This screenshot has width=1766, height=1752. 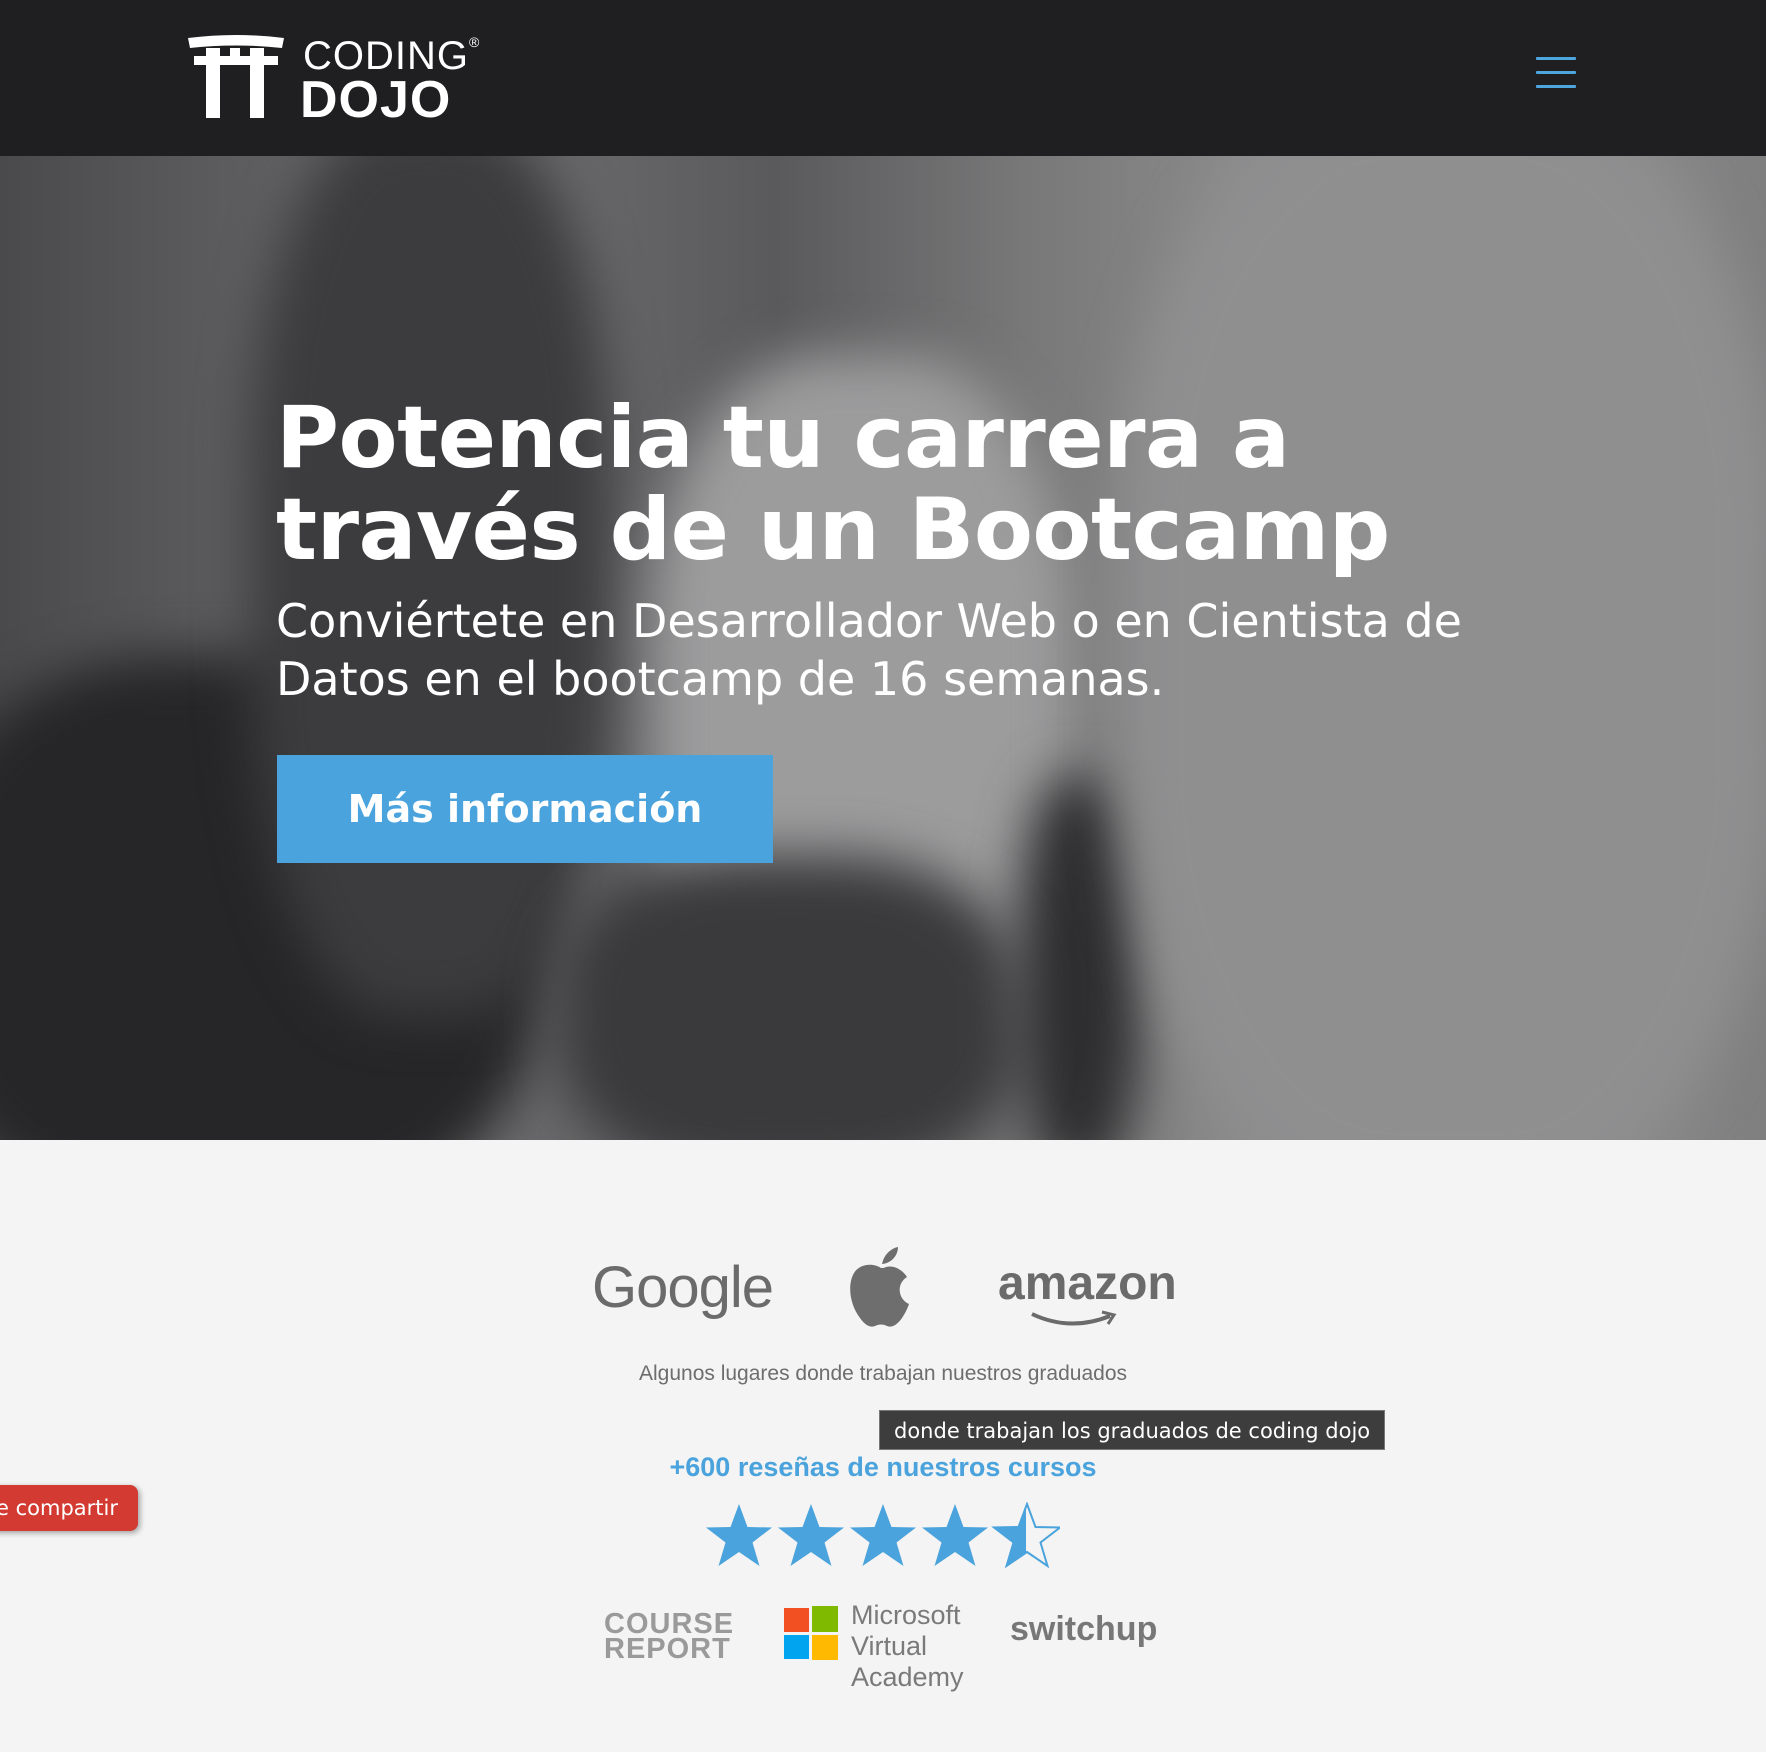 I want to click on amazon-logo: amazon, so click(x=1087, y=1283).